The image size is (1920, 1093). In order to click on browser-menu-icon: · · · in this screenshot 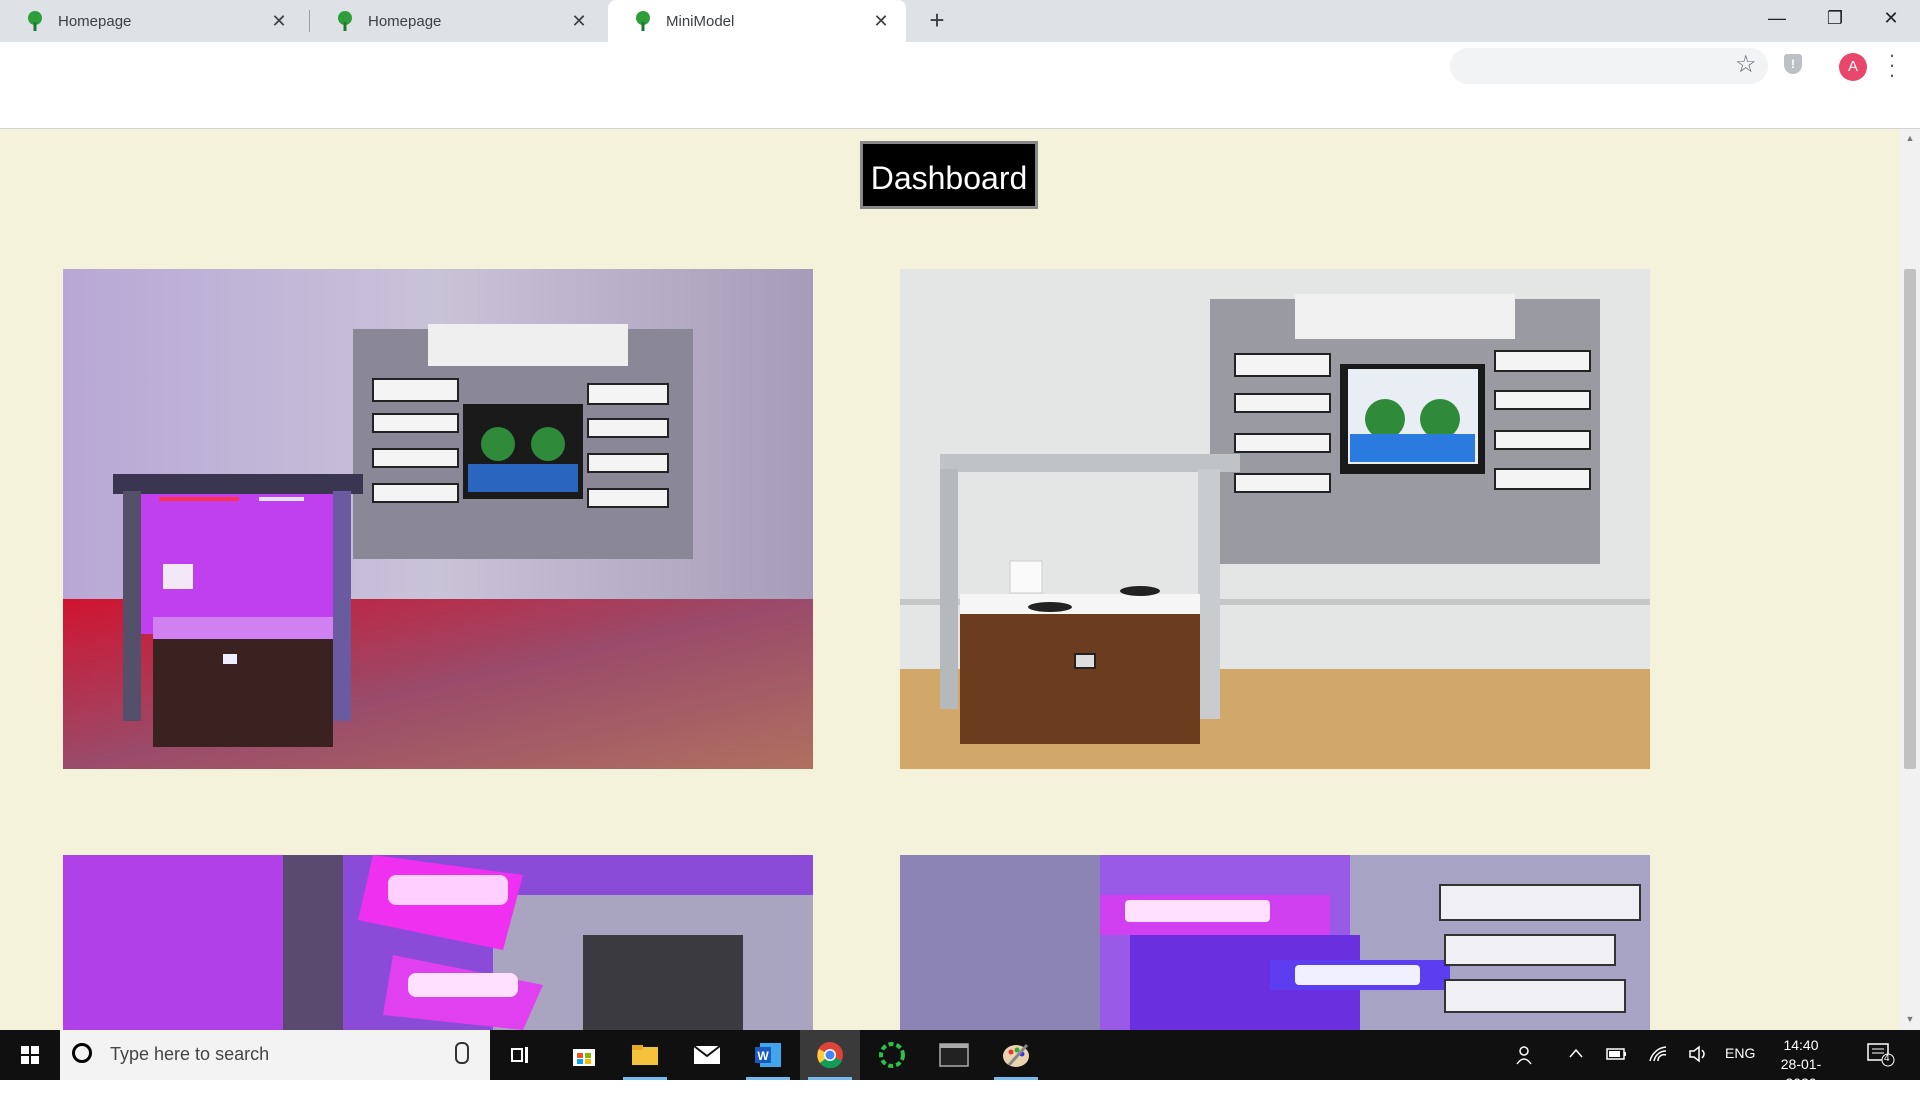, I will do `click(1892, 65)`.